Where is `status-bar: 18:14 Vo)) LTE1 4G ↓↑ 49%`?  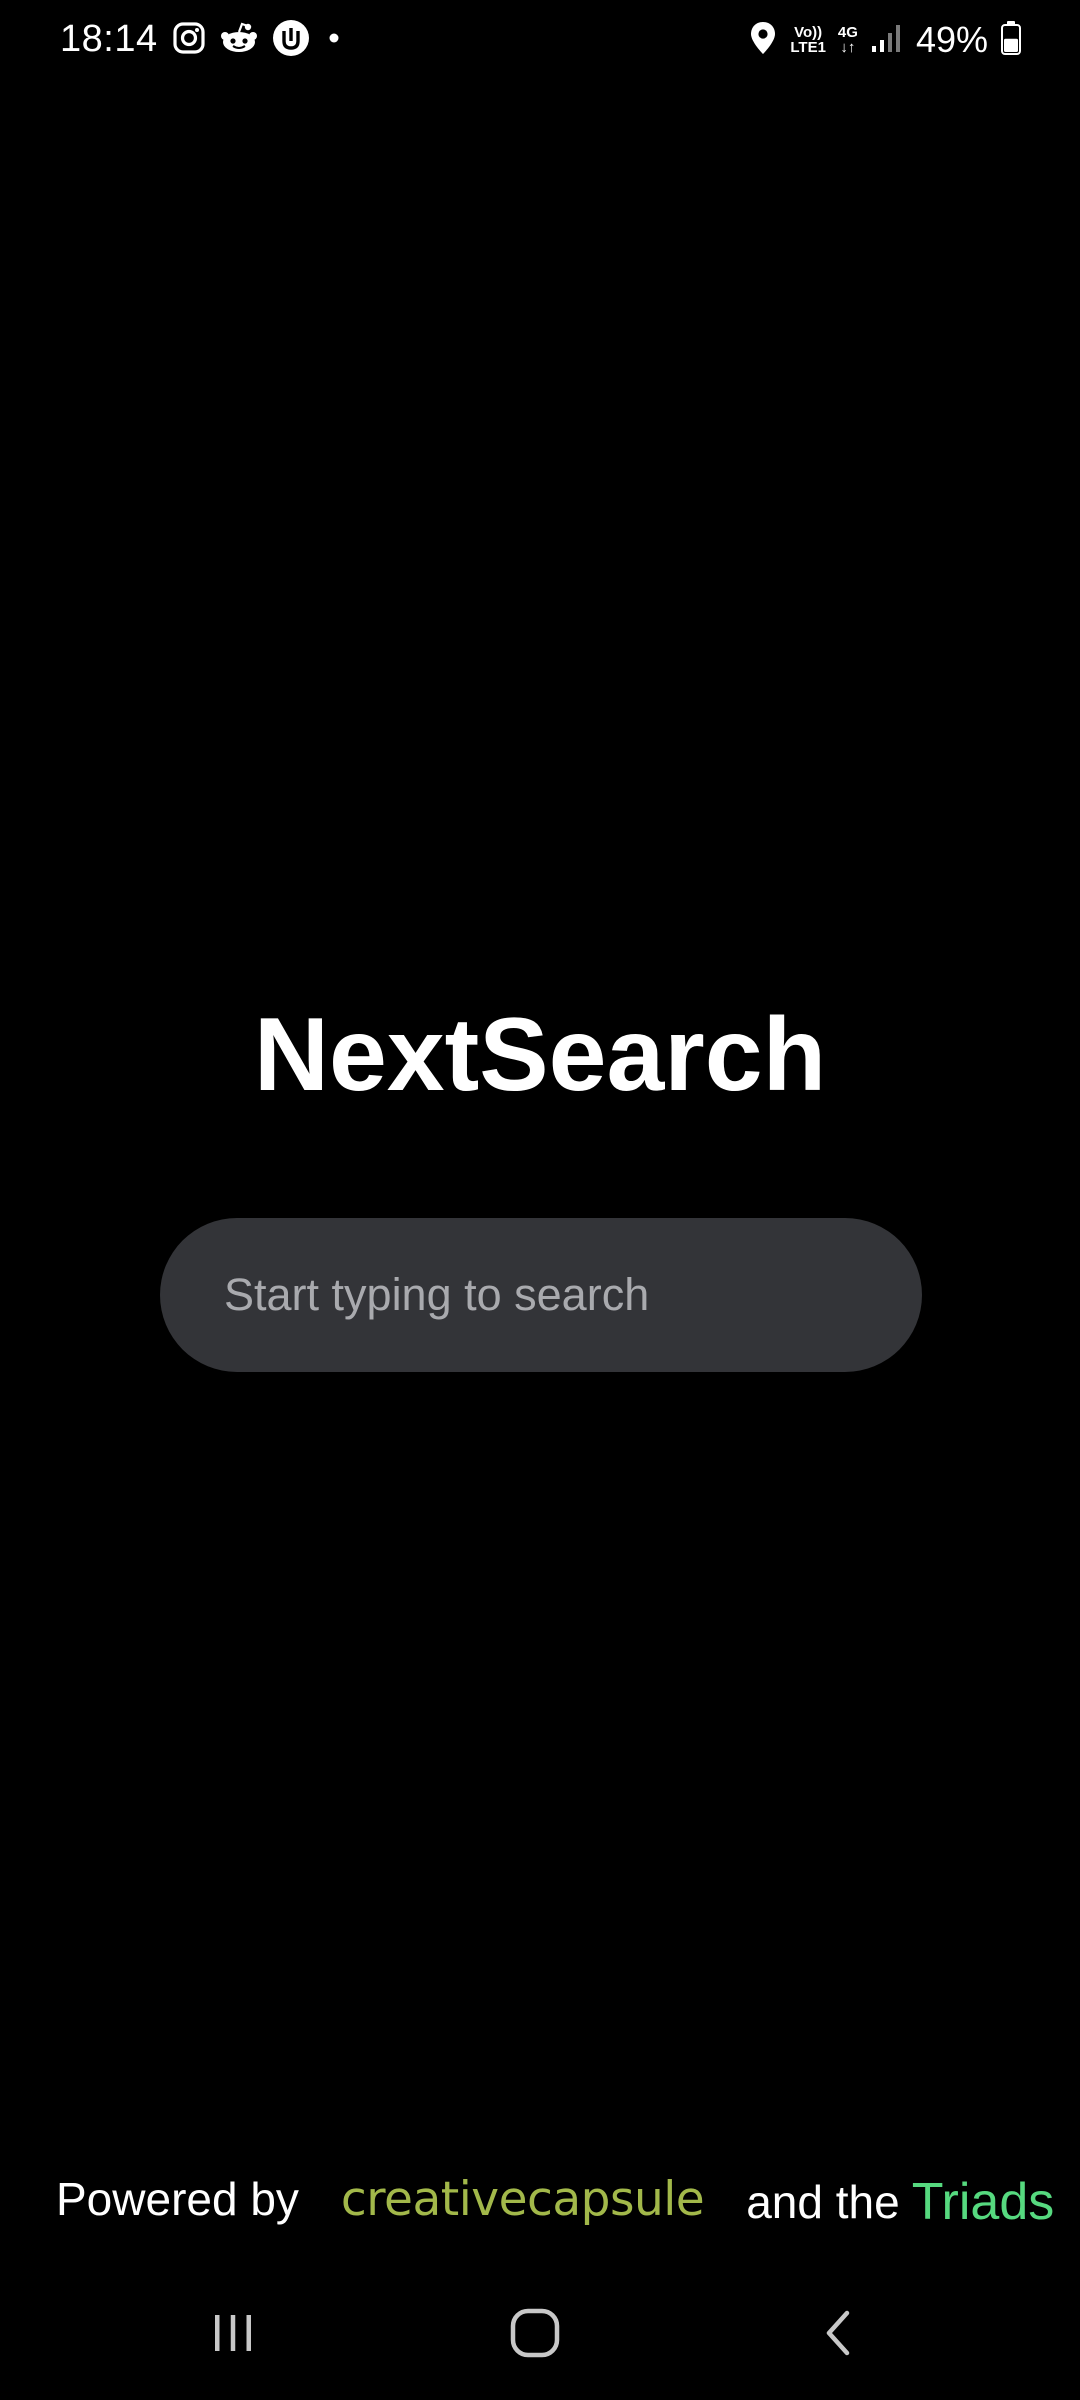 status-bar: 18:14 Vo)) LTE1 4G ↓↑ 49% is located at coordinates (540, 40).